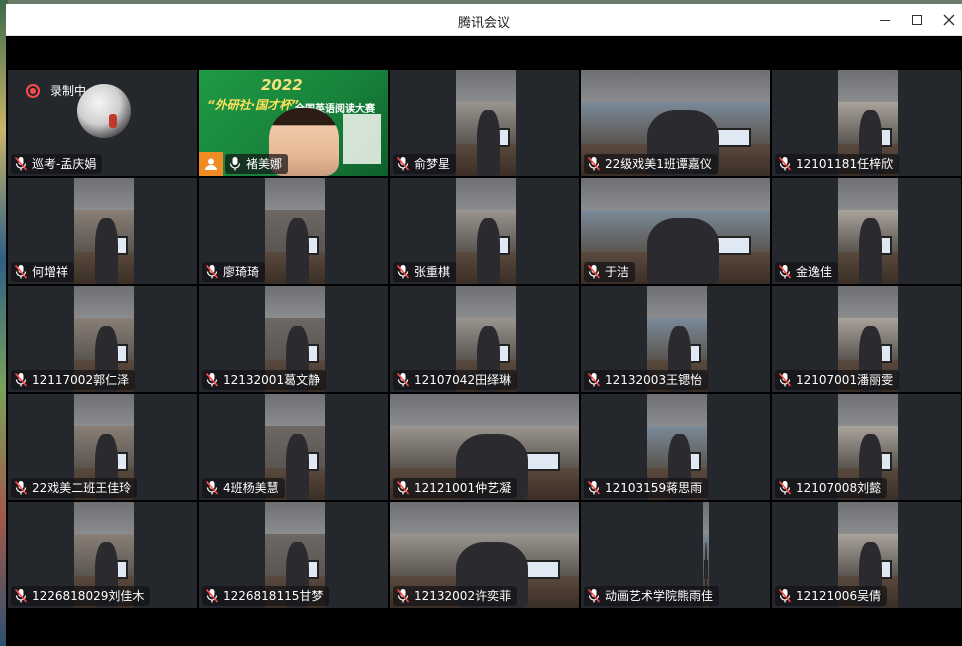  Describe the element at coordinates (675, 555) in the screenshot. I see `participant-tile: 动画艺术学院熊雨佳` at that location.